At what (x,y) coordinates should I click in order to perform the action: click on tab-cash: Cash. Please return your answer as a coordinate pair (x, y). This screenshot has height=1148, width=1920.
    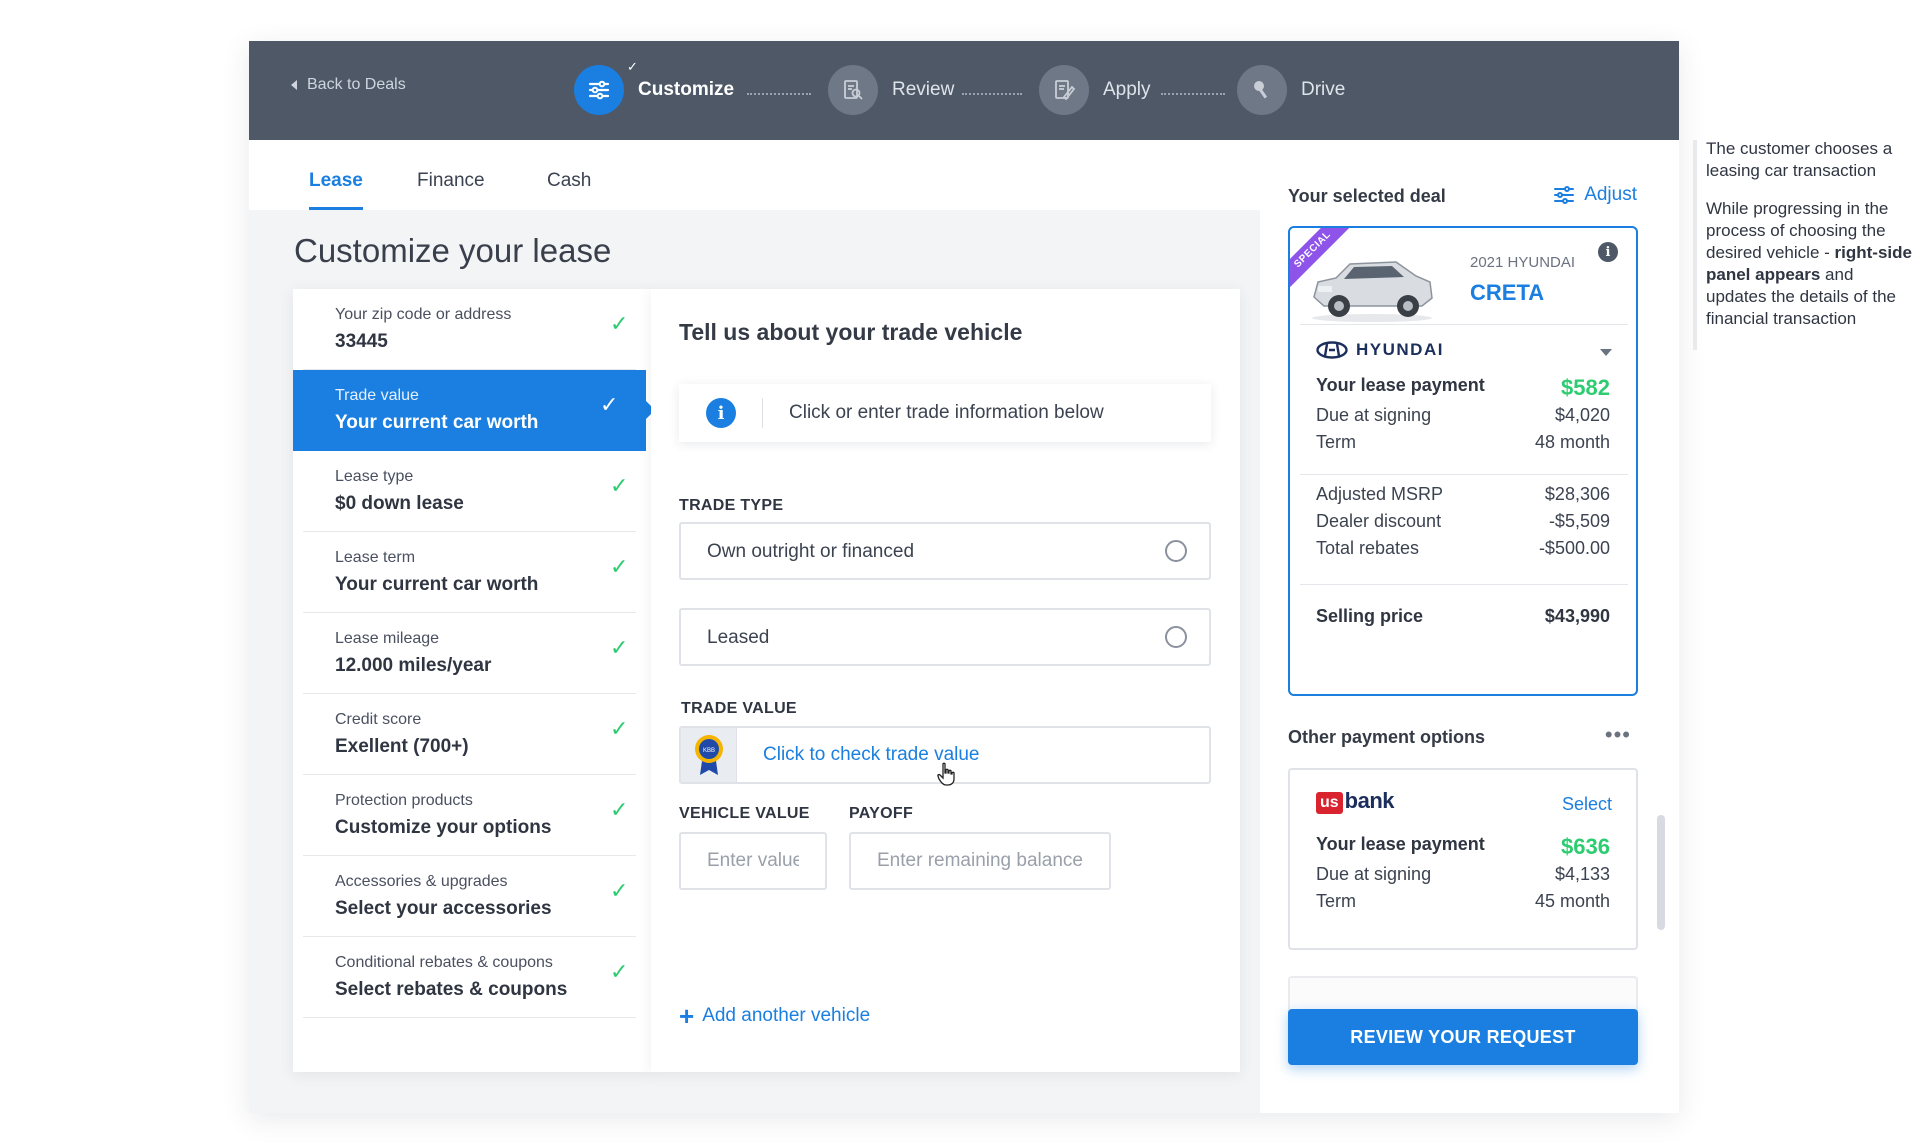
    Looking at the image, I should click on (569, 188).